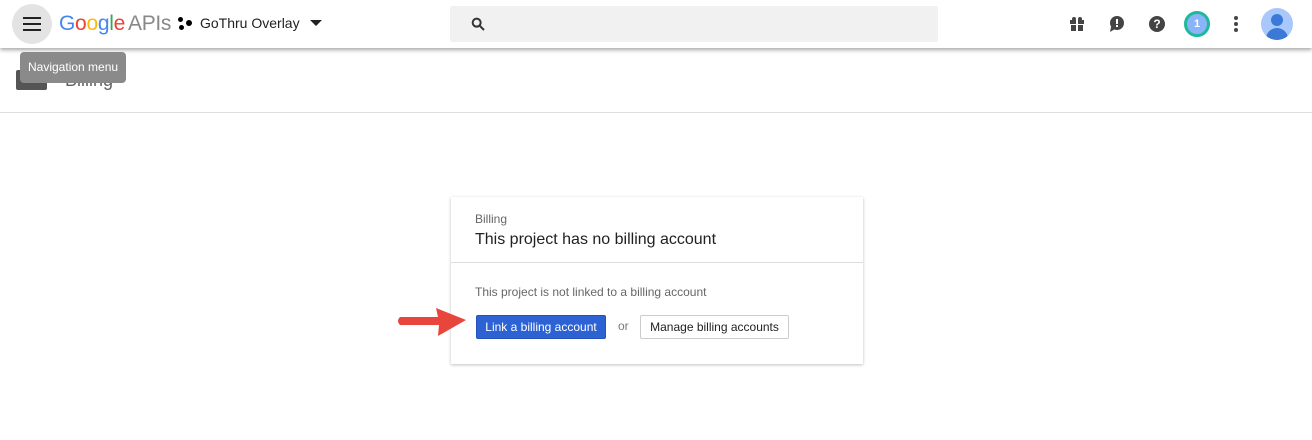 The image size is (1312, 440). I want to click on project-selector: GoThru Overlay, so click(250, 23).